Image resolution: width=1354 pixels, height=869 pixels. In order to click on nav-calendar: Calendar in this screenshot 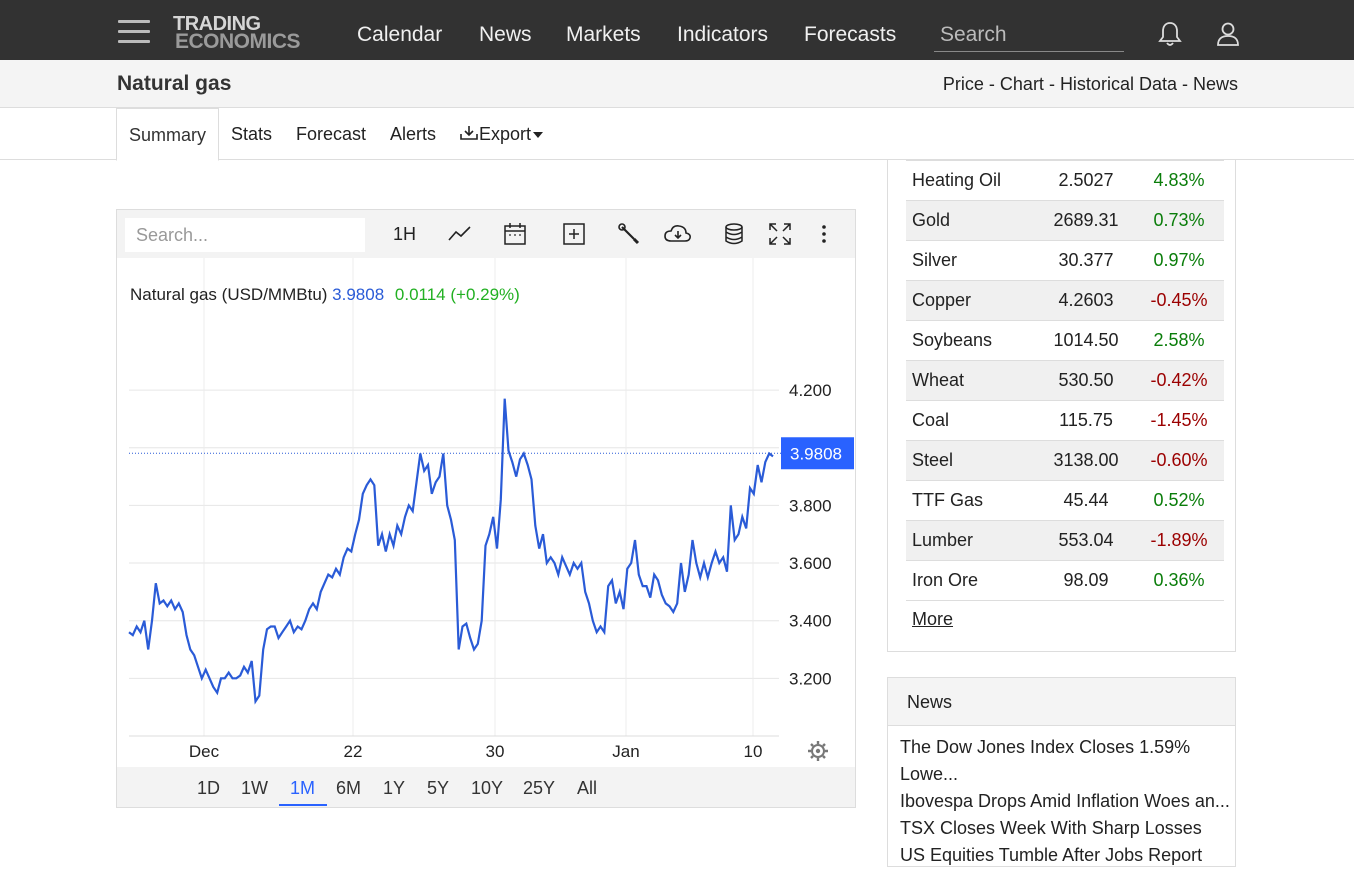, I will do `click(399, 35)`.